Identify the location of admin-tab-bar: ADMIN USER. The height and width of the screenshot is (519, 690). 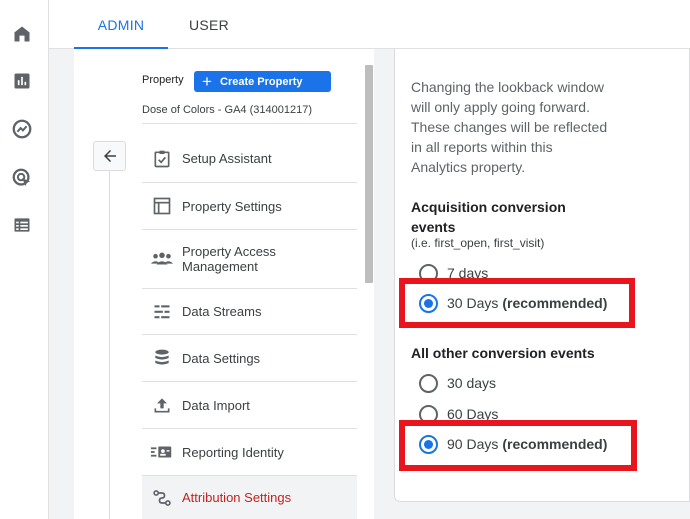
(369, 24).